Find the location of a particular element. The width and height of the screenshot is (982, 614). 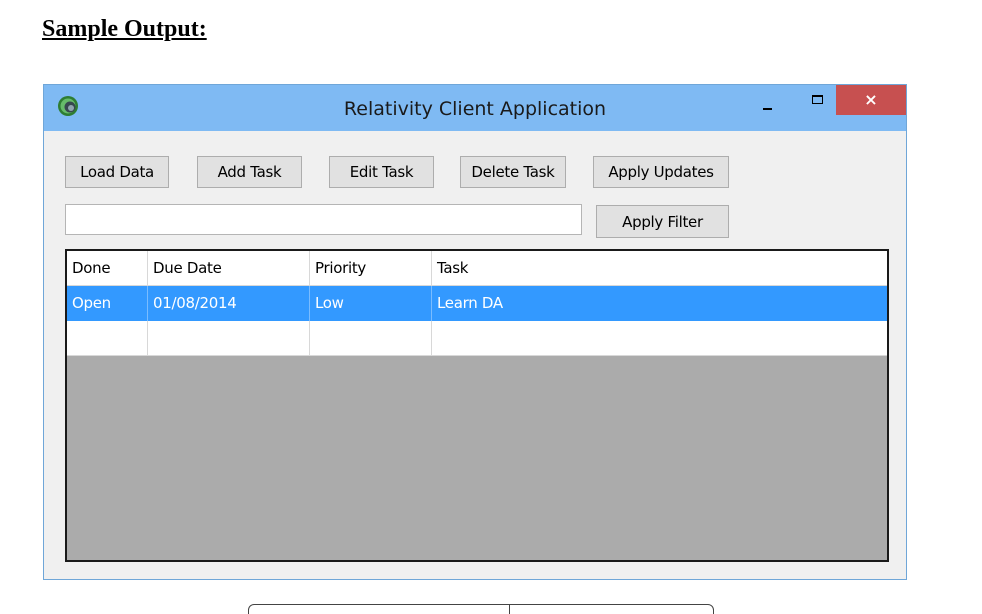

cell-task: Learn DA is located at coordinates (659, 303).